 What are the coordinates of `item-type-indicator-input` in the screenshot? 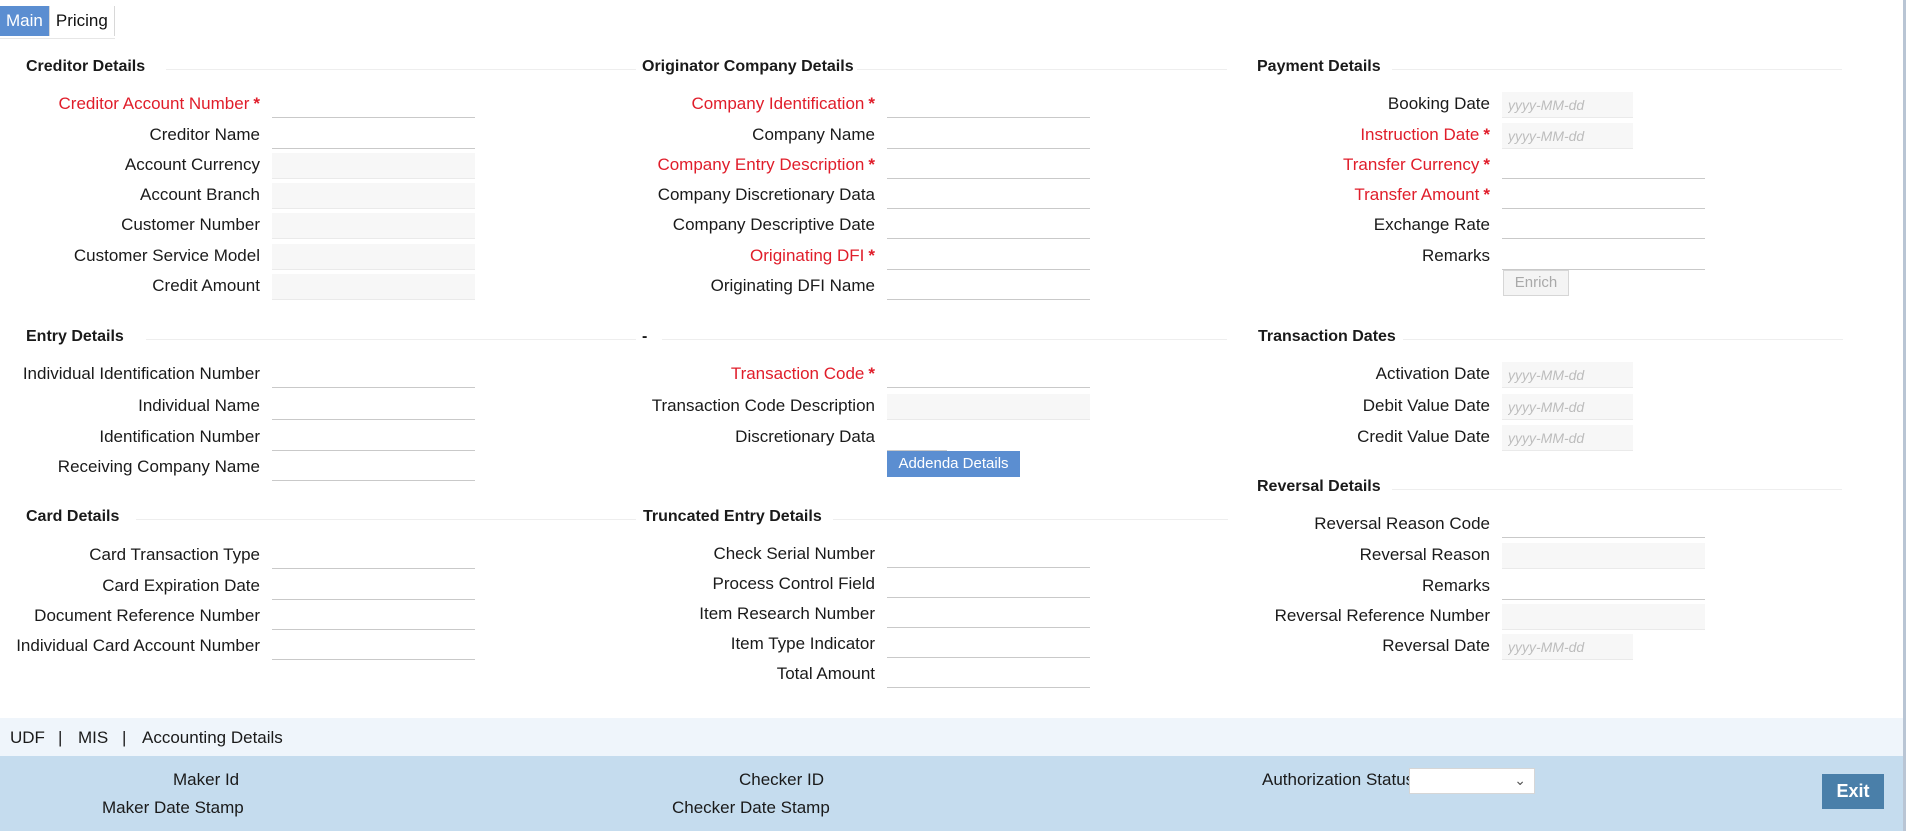 It's located at (988, 645).